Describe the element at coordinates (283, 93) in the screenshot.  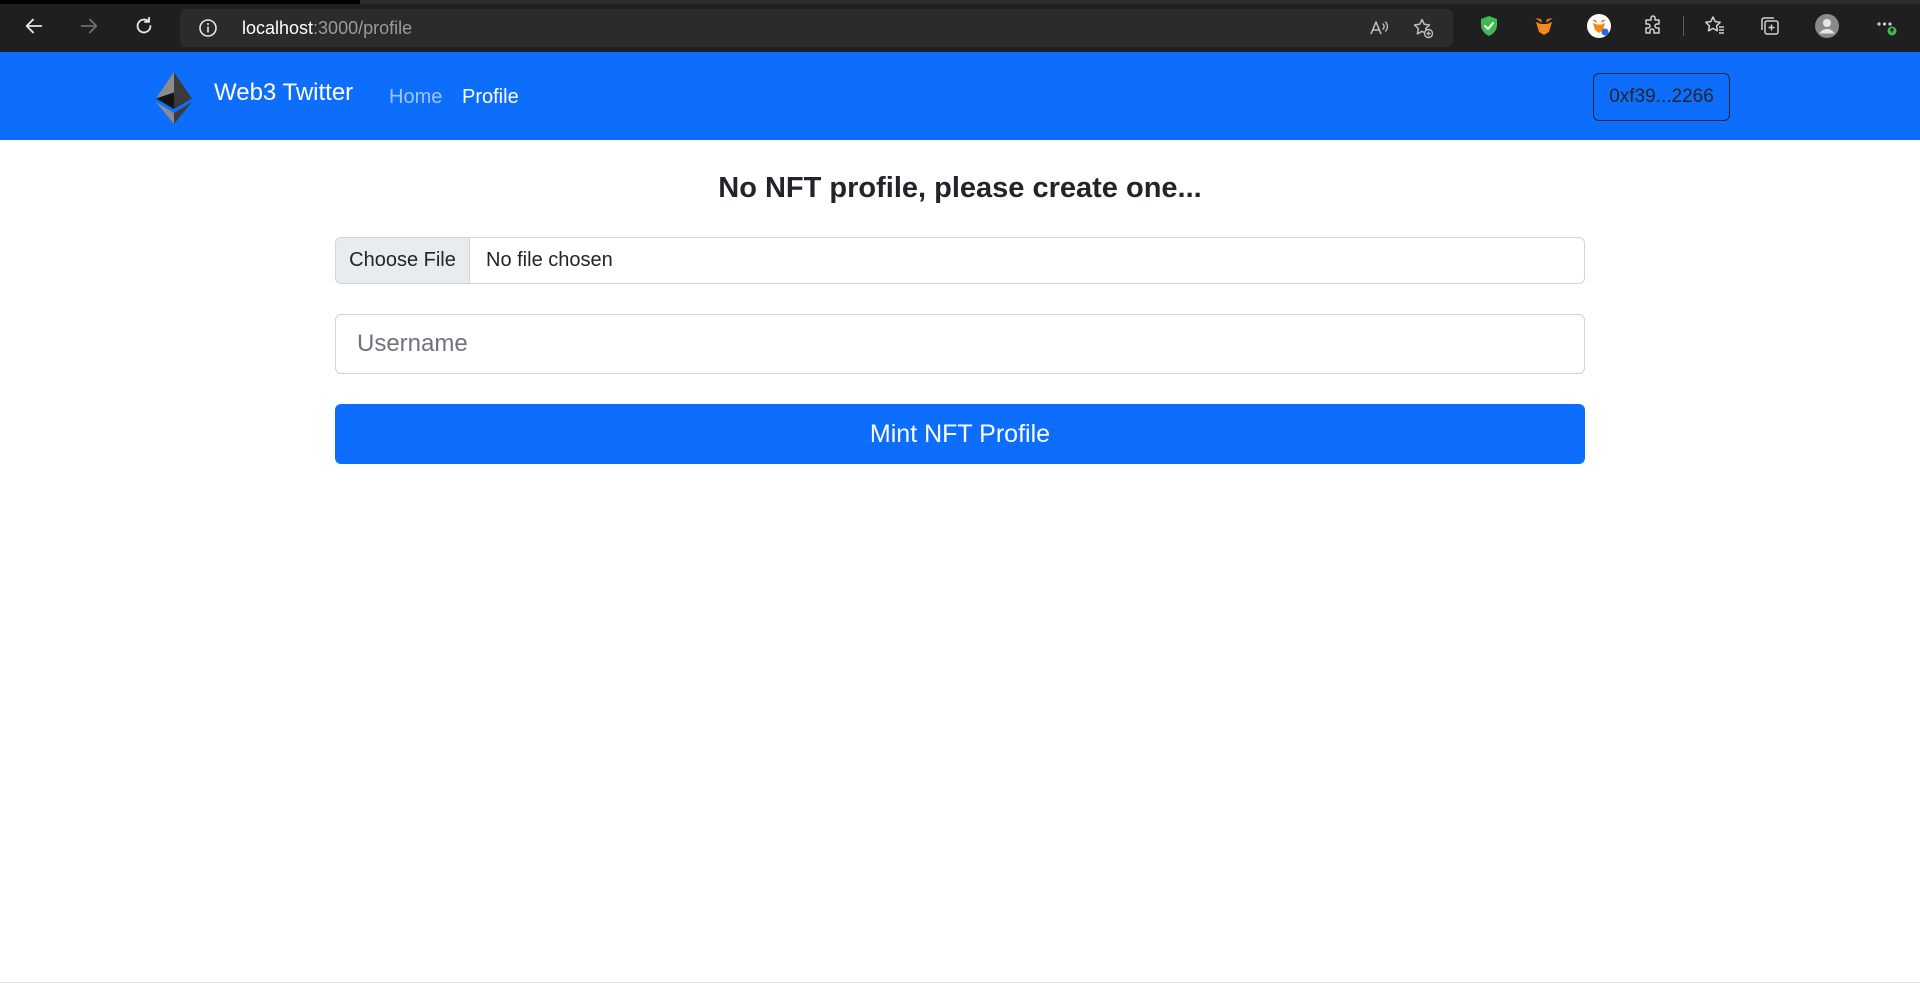
I see `brand-name: Web3 Twitter` at that location.